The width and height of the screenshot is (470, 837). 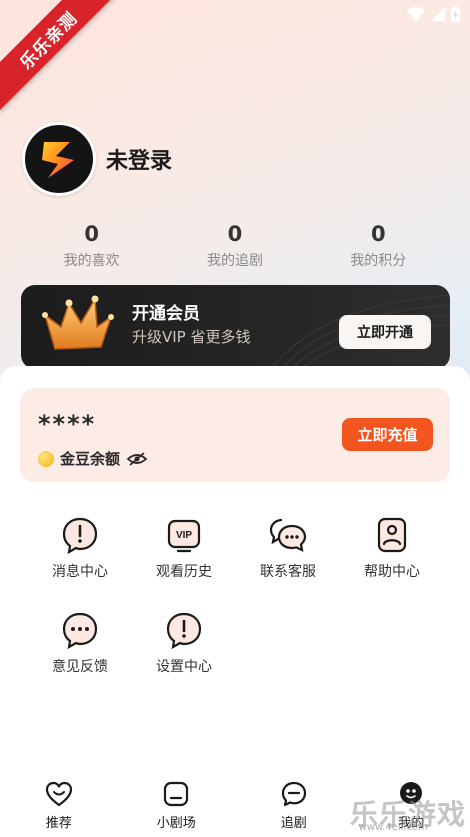 I want to click on menu-label: 联系客服, so click(x=288, y=572).